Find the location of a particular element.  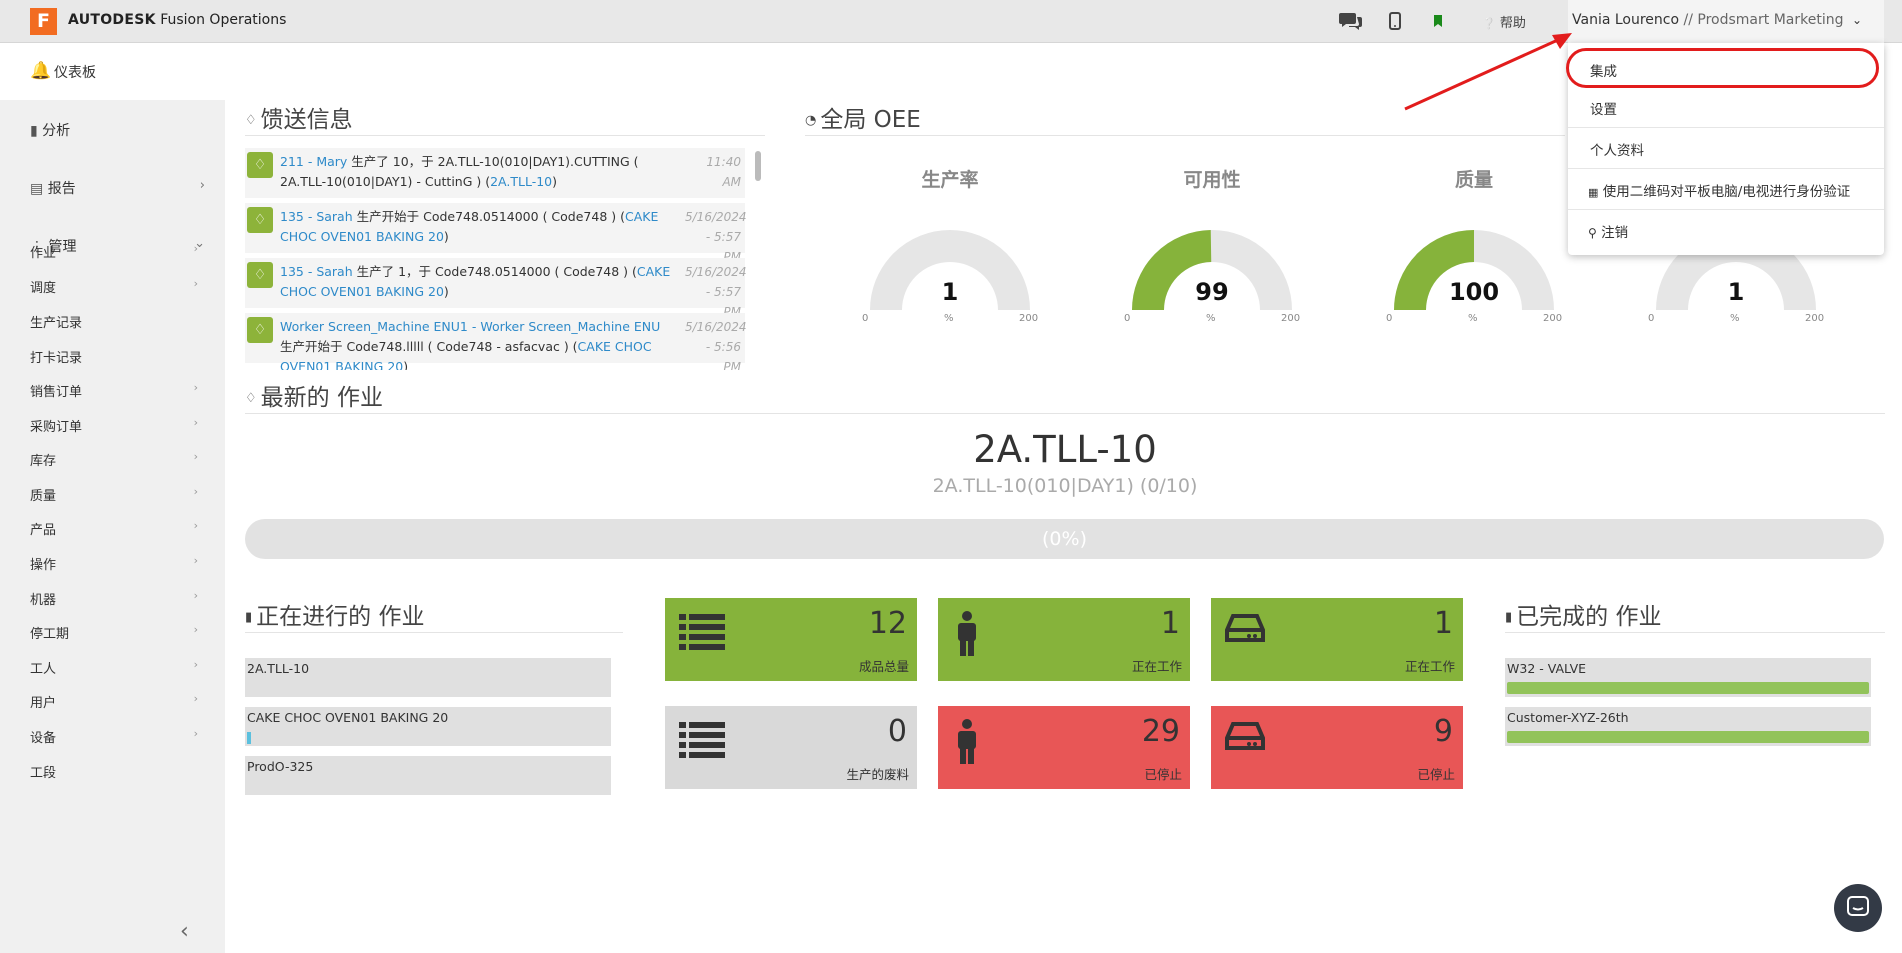

sidebar-subitem-label: 设备 is located at coordinates (43, 738).